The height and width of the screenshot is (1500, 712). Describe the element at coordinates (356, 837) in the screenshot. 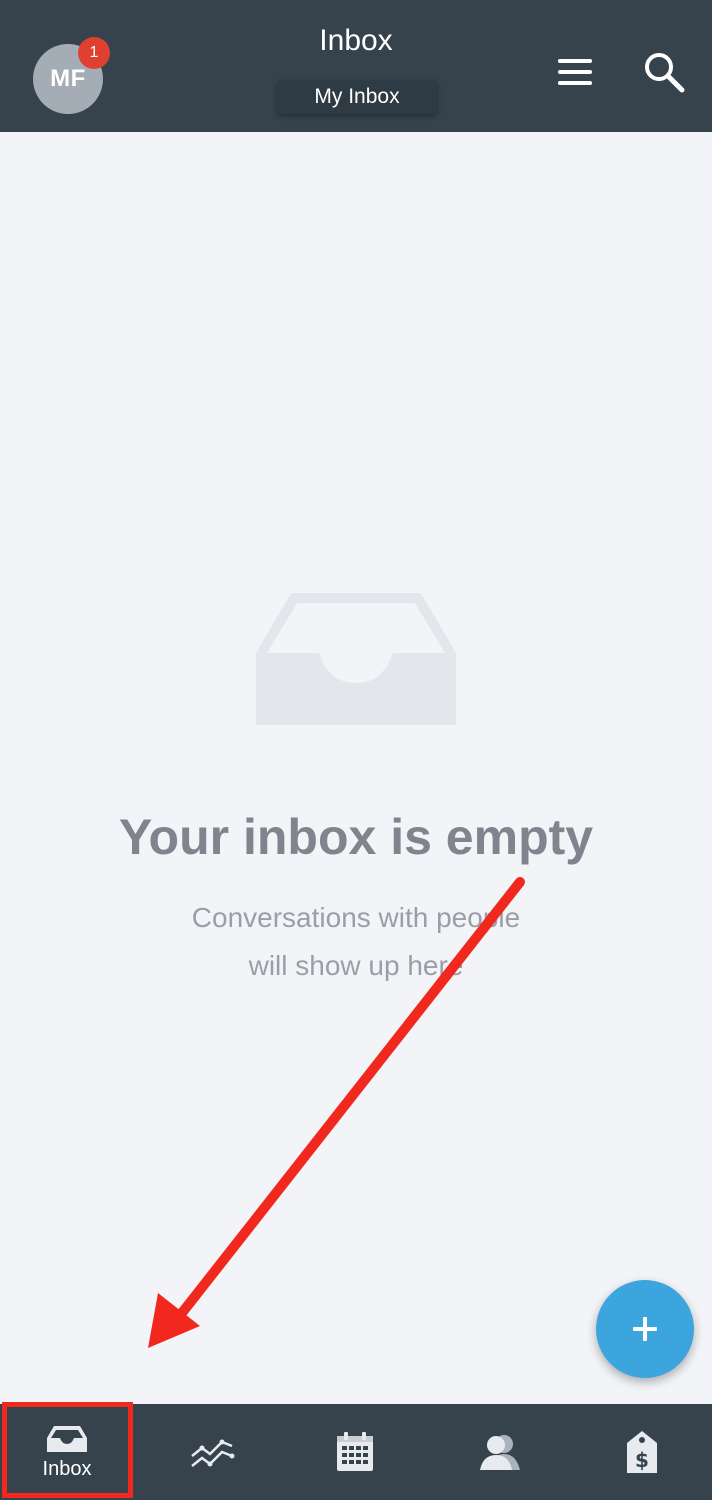

I see `empty-state-title: Your inbox is empty` at that location.